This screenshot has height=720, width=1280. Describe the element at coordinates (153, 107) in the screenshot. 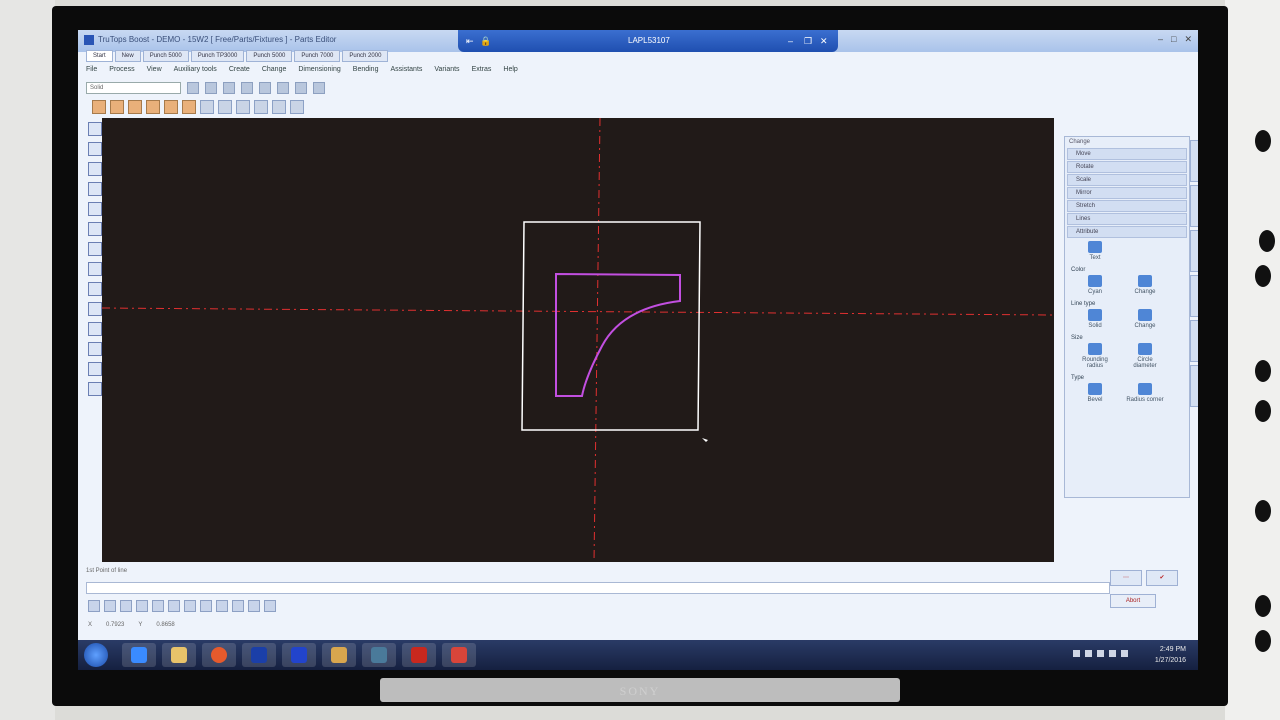

I see `paste-icon` at that location.